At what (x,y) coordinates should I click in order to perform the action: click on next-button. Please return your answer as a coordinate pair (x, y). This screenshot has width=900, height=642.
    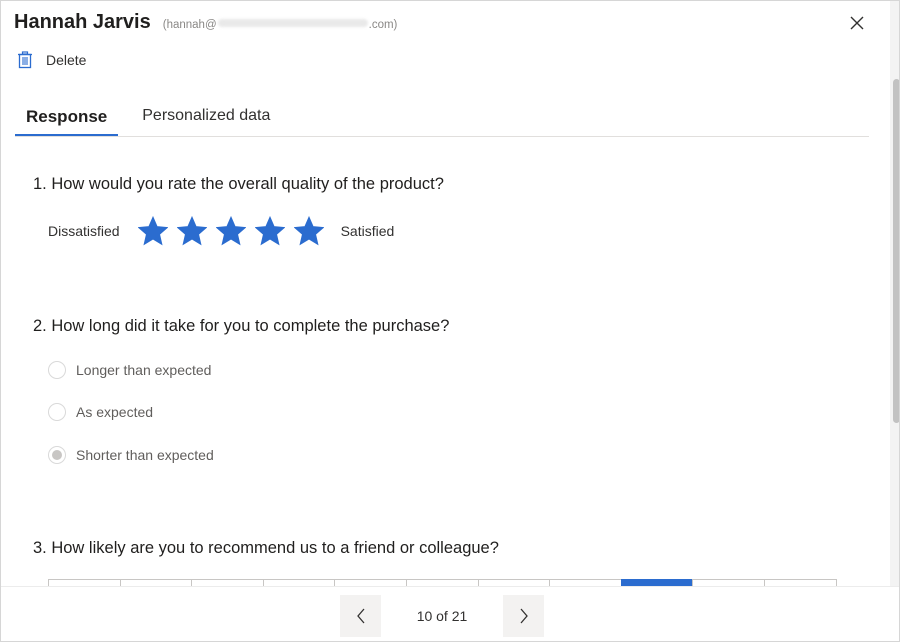
    Looking at the image, I should click on (523, 616).